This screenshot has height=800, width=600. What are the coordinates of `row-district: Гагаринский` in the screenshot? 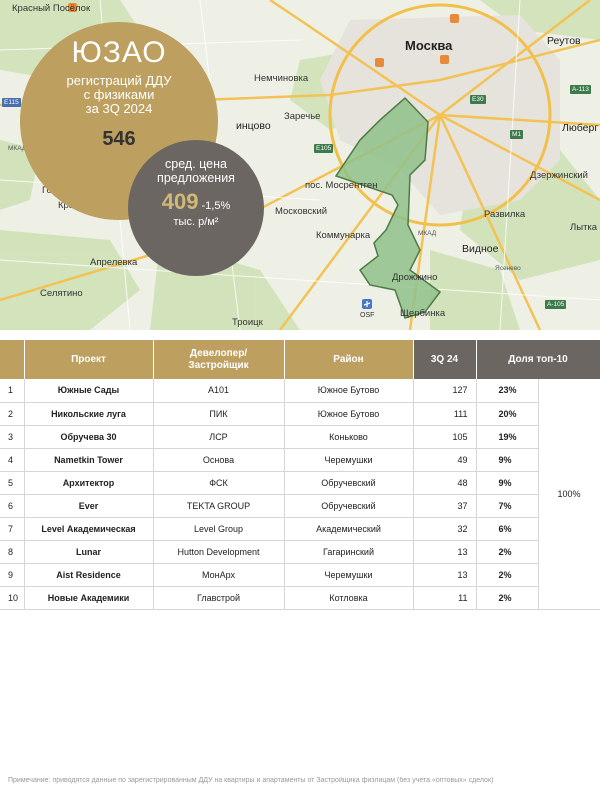 It's located at (349, 552).